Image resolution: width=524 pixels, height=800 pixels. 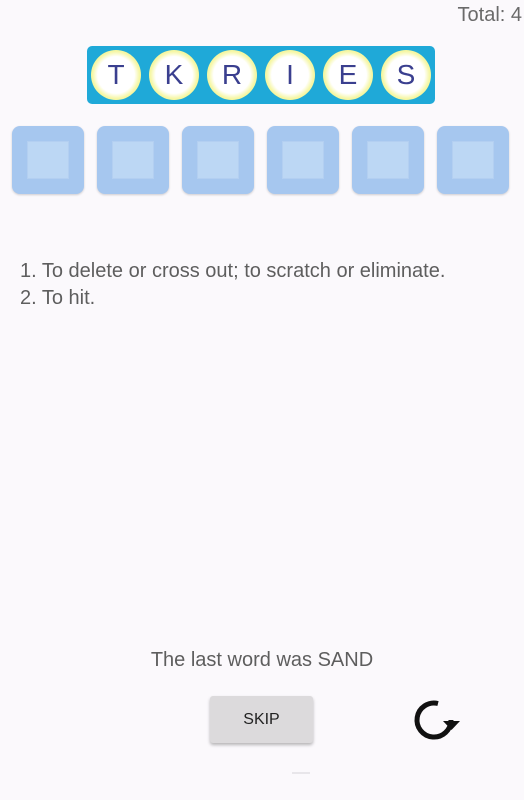 I want to click on refresh-icon, so click(x=436, y=721).